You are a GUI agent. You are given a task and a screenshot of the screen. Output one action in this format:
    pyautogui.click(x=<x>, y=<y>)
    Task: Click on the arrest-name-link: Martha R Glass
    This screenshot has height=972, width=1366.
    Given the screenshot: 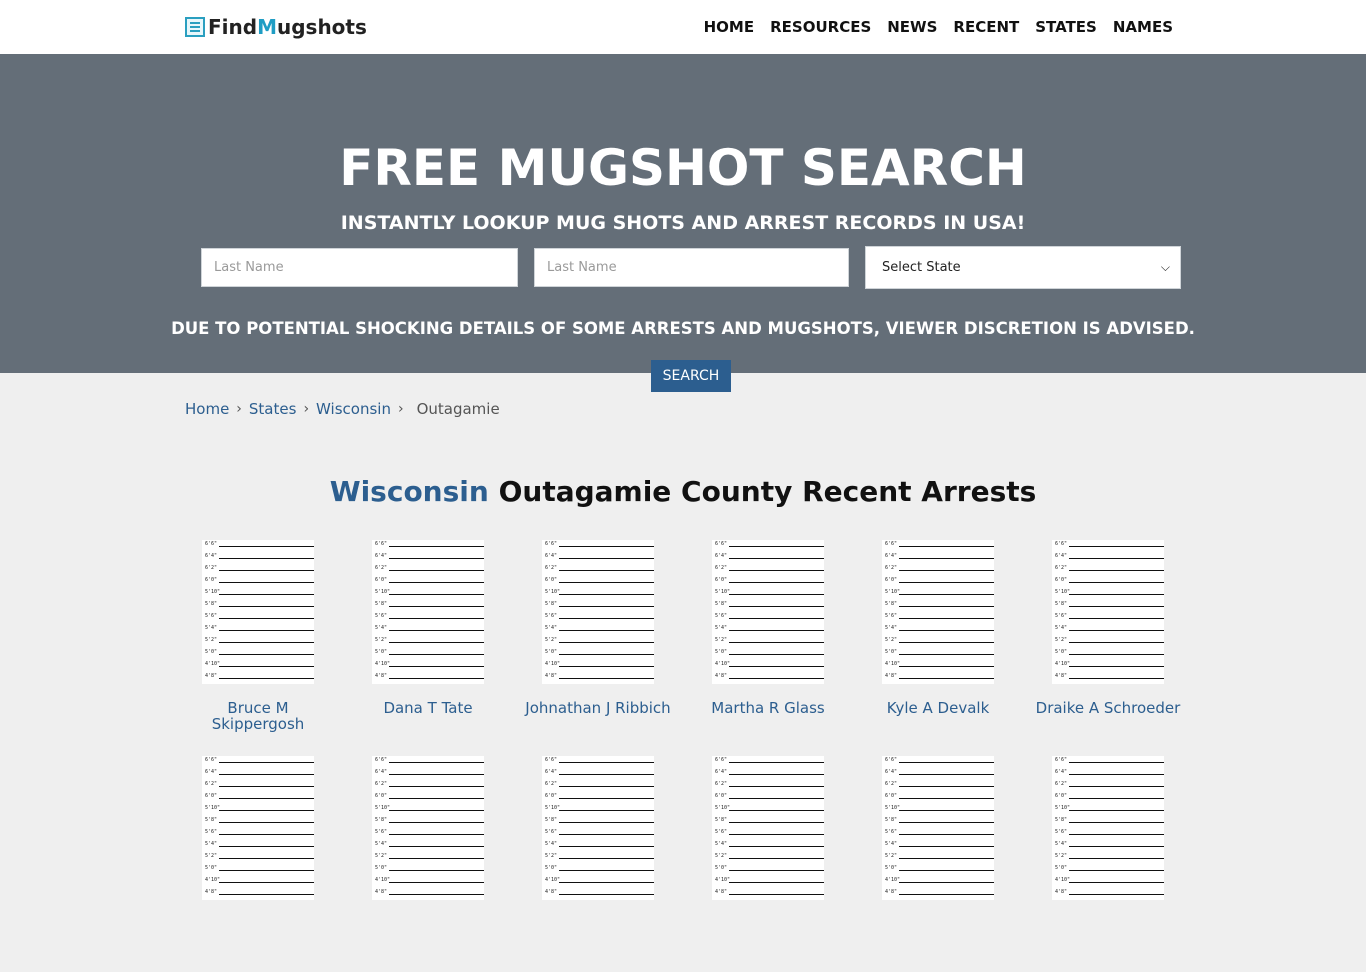 What is the action you would take?
    pyautogui.click(x=768, y=708)
    